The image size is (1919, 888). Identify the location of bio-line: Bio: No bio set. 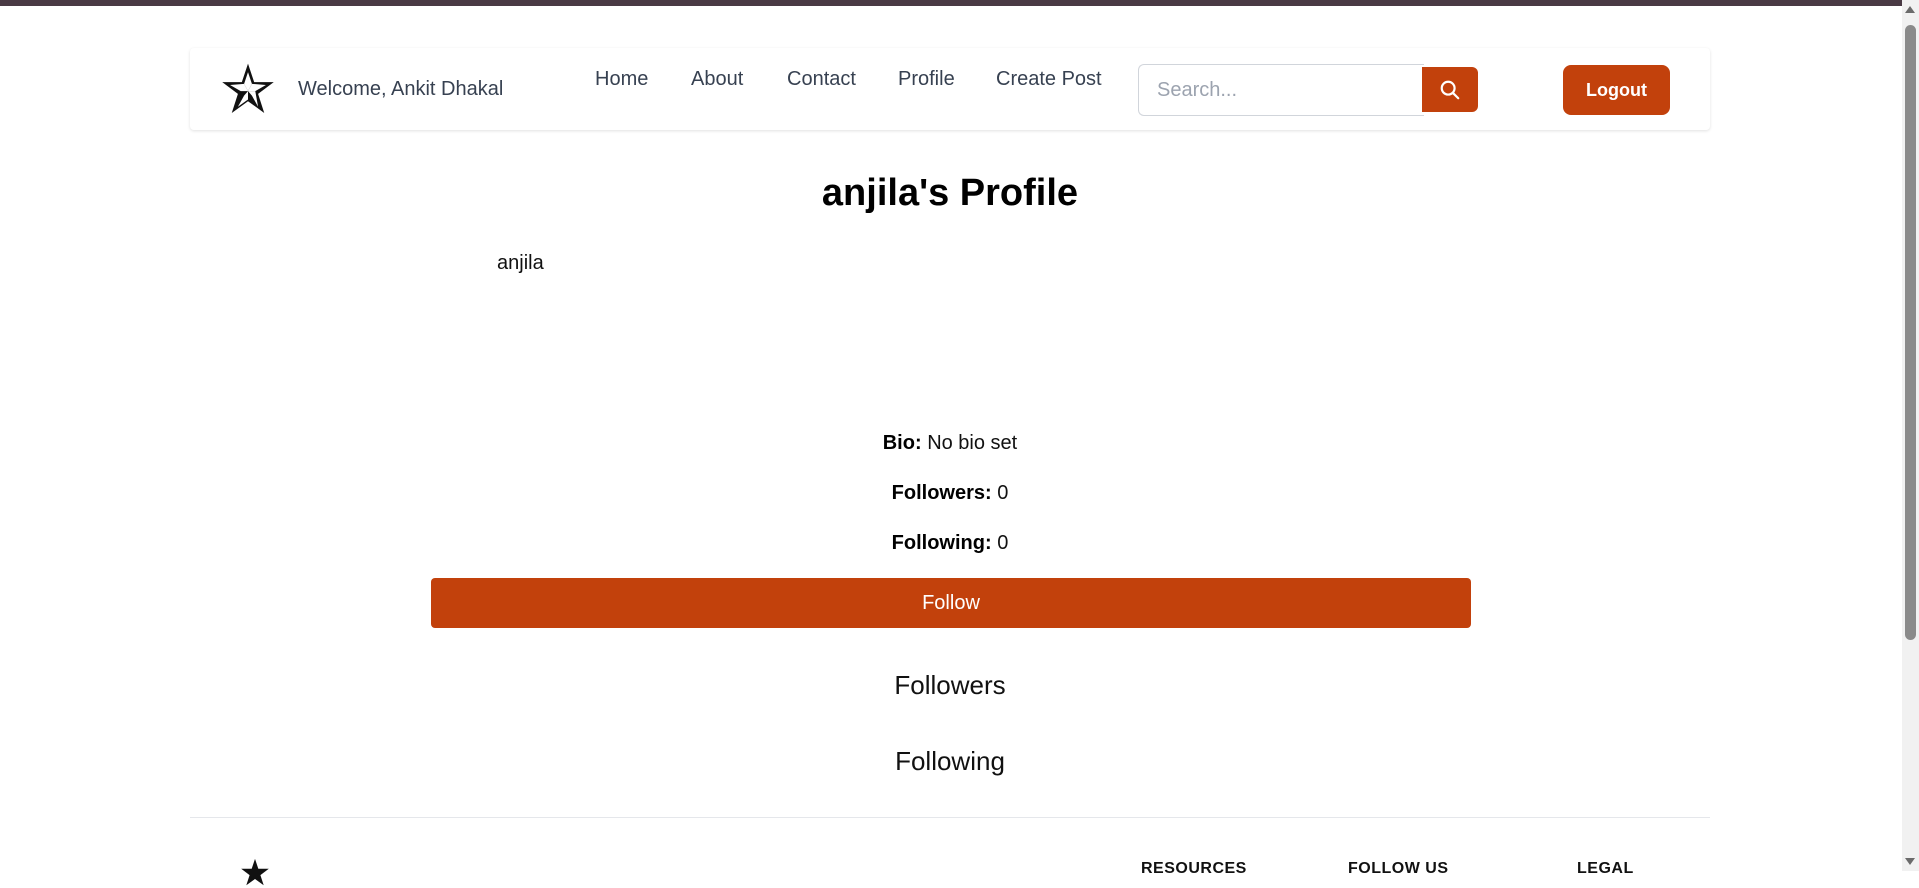
(950, 443).